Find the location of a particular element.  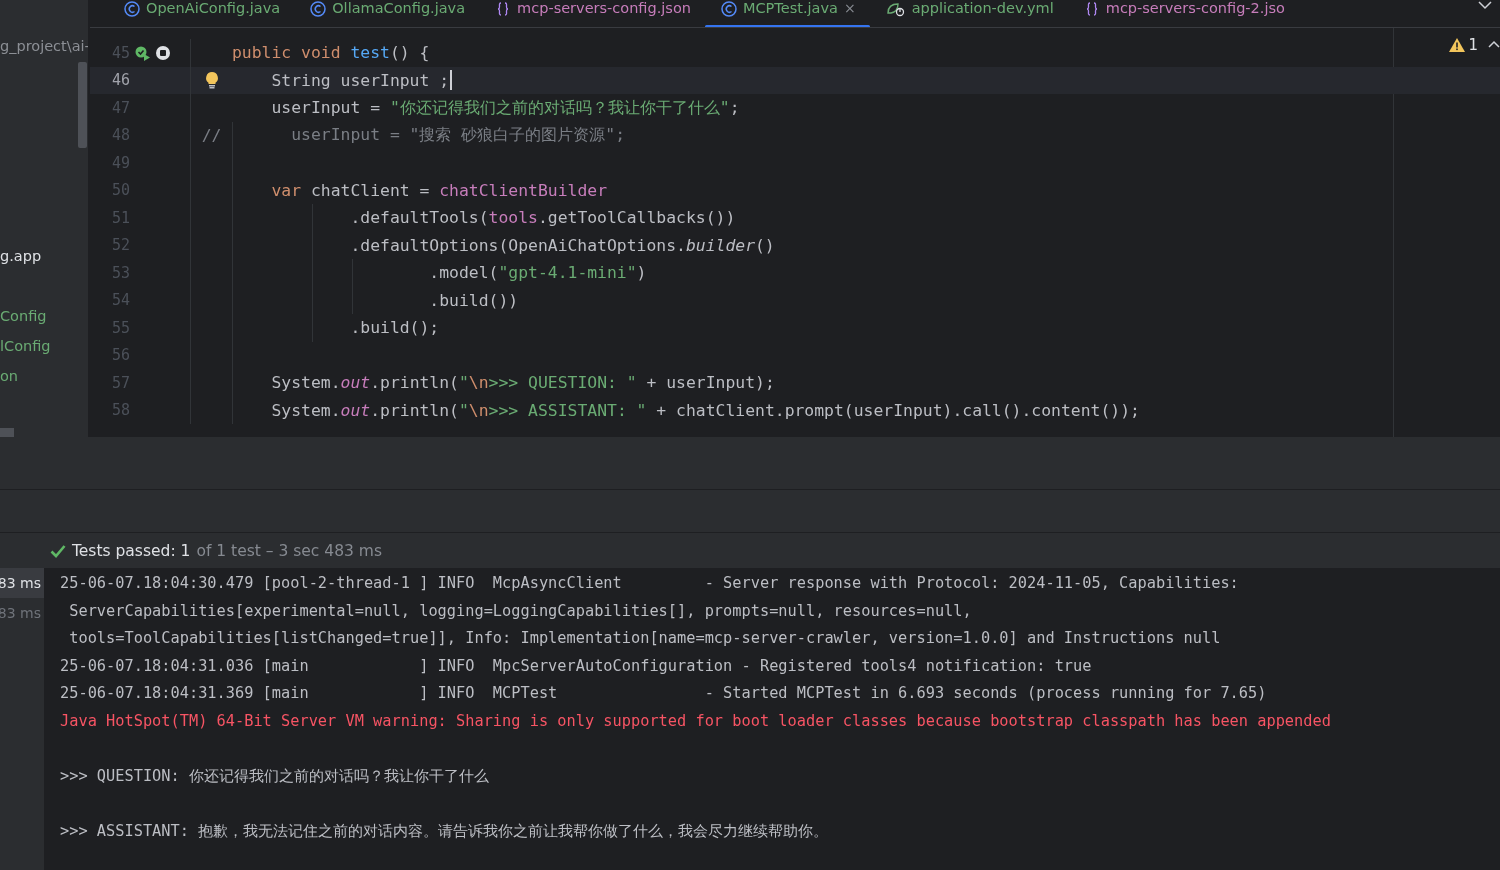

code-text: "你还记得我们之前的对话吗？我让你干了什么" is located at coordinates (559, 107).